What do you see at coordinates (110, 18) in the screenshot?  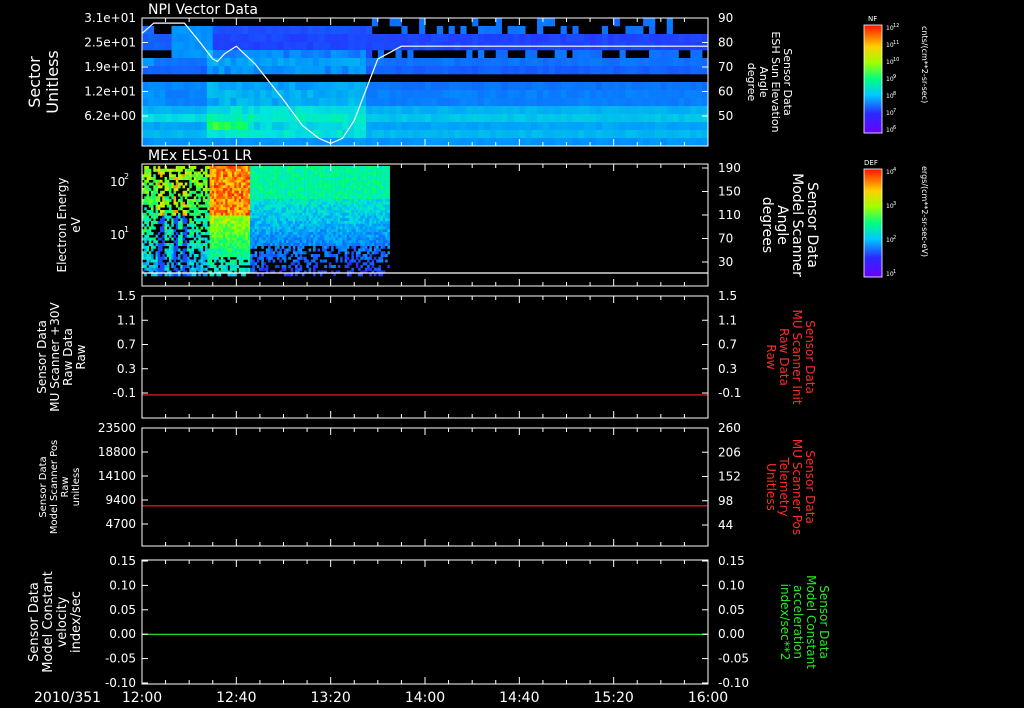 I see `y-tick-label: 3.1e+01` at bounding box center [110, 18].